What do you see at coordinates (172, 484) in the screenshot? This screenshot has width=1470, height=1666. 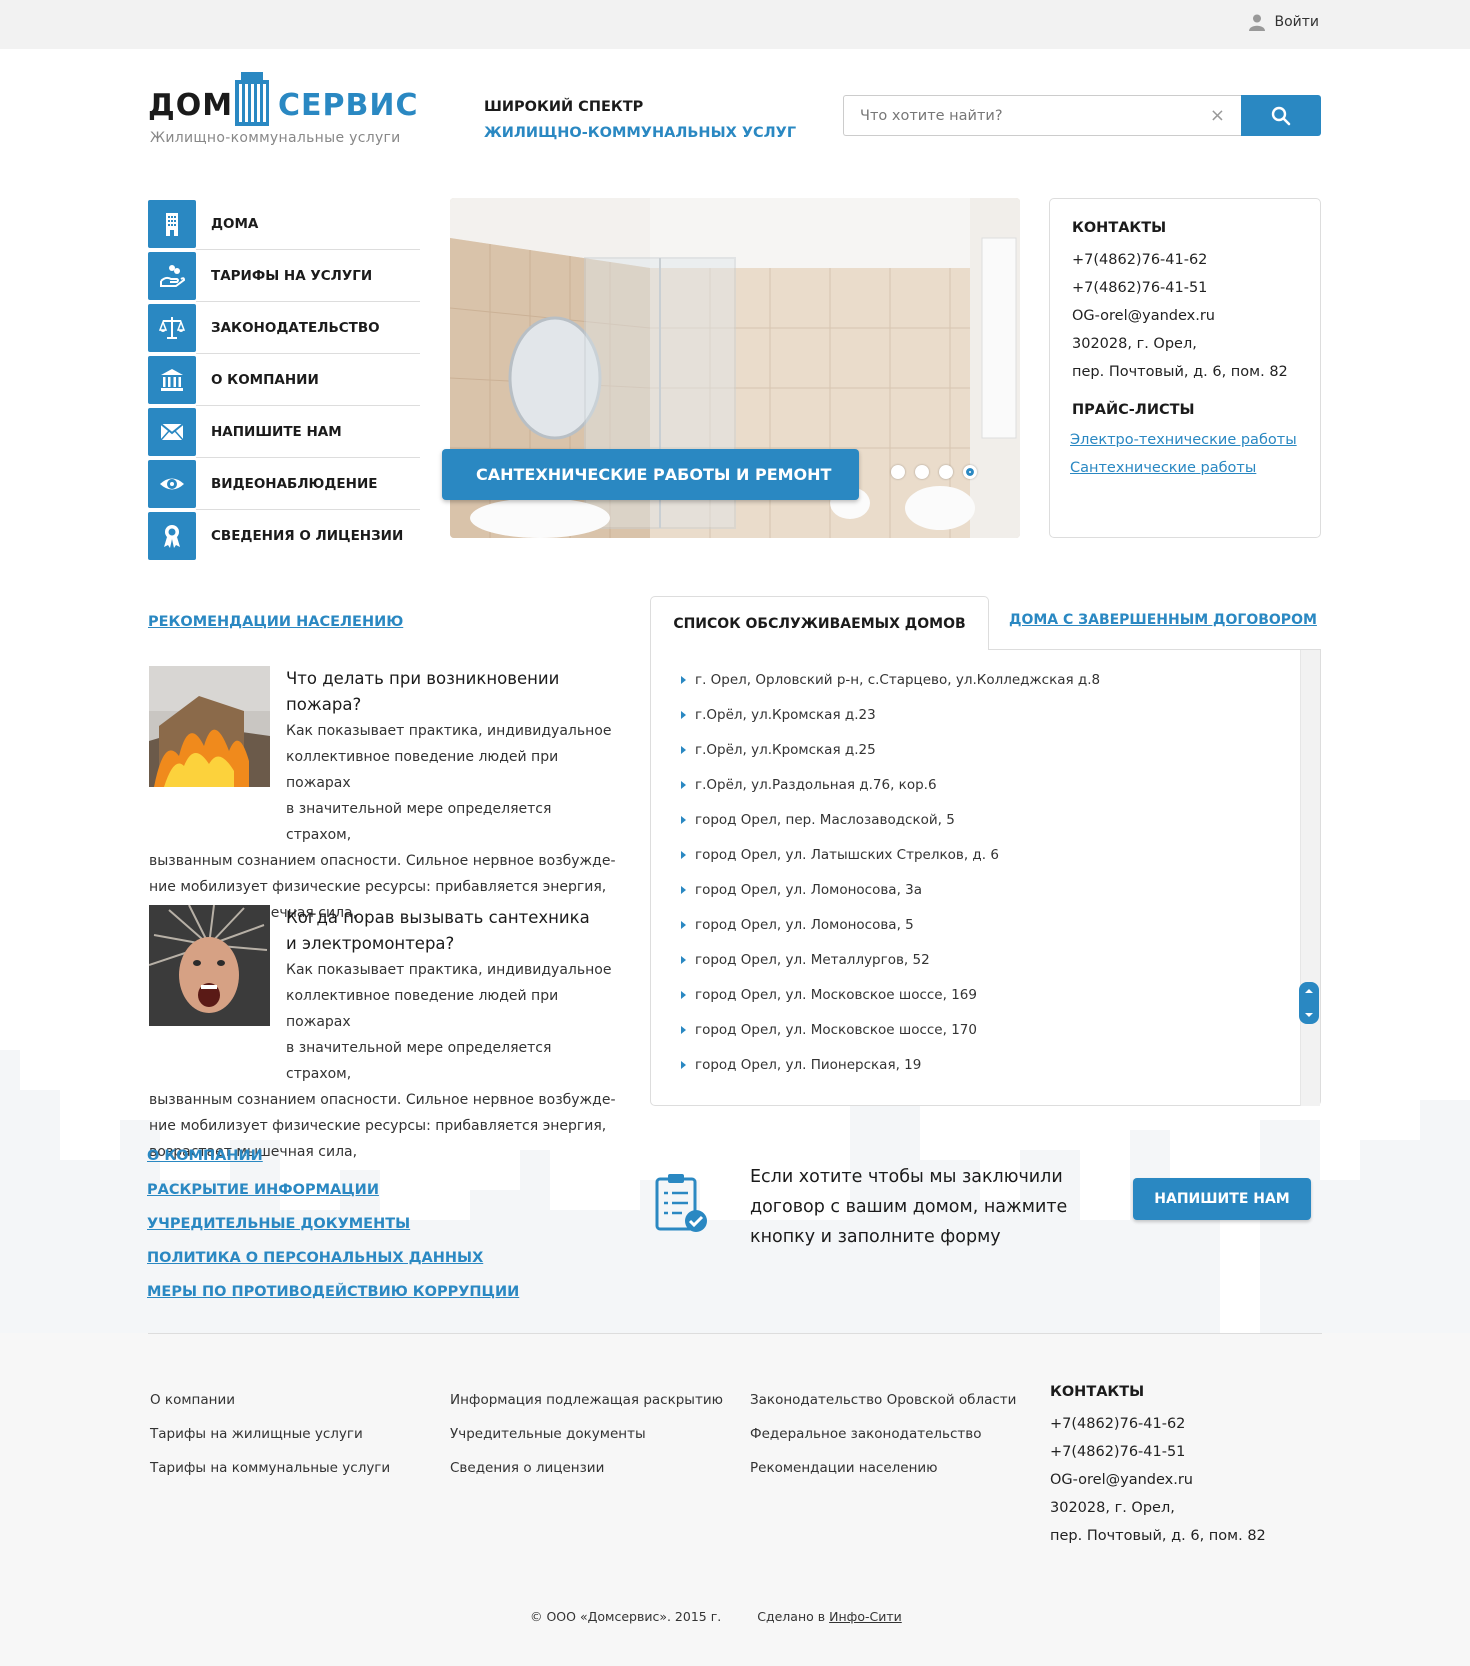 I see `eye-icon` at bounding box center [172, 484].